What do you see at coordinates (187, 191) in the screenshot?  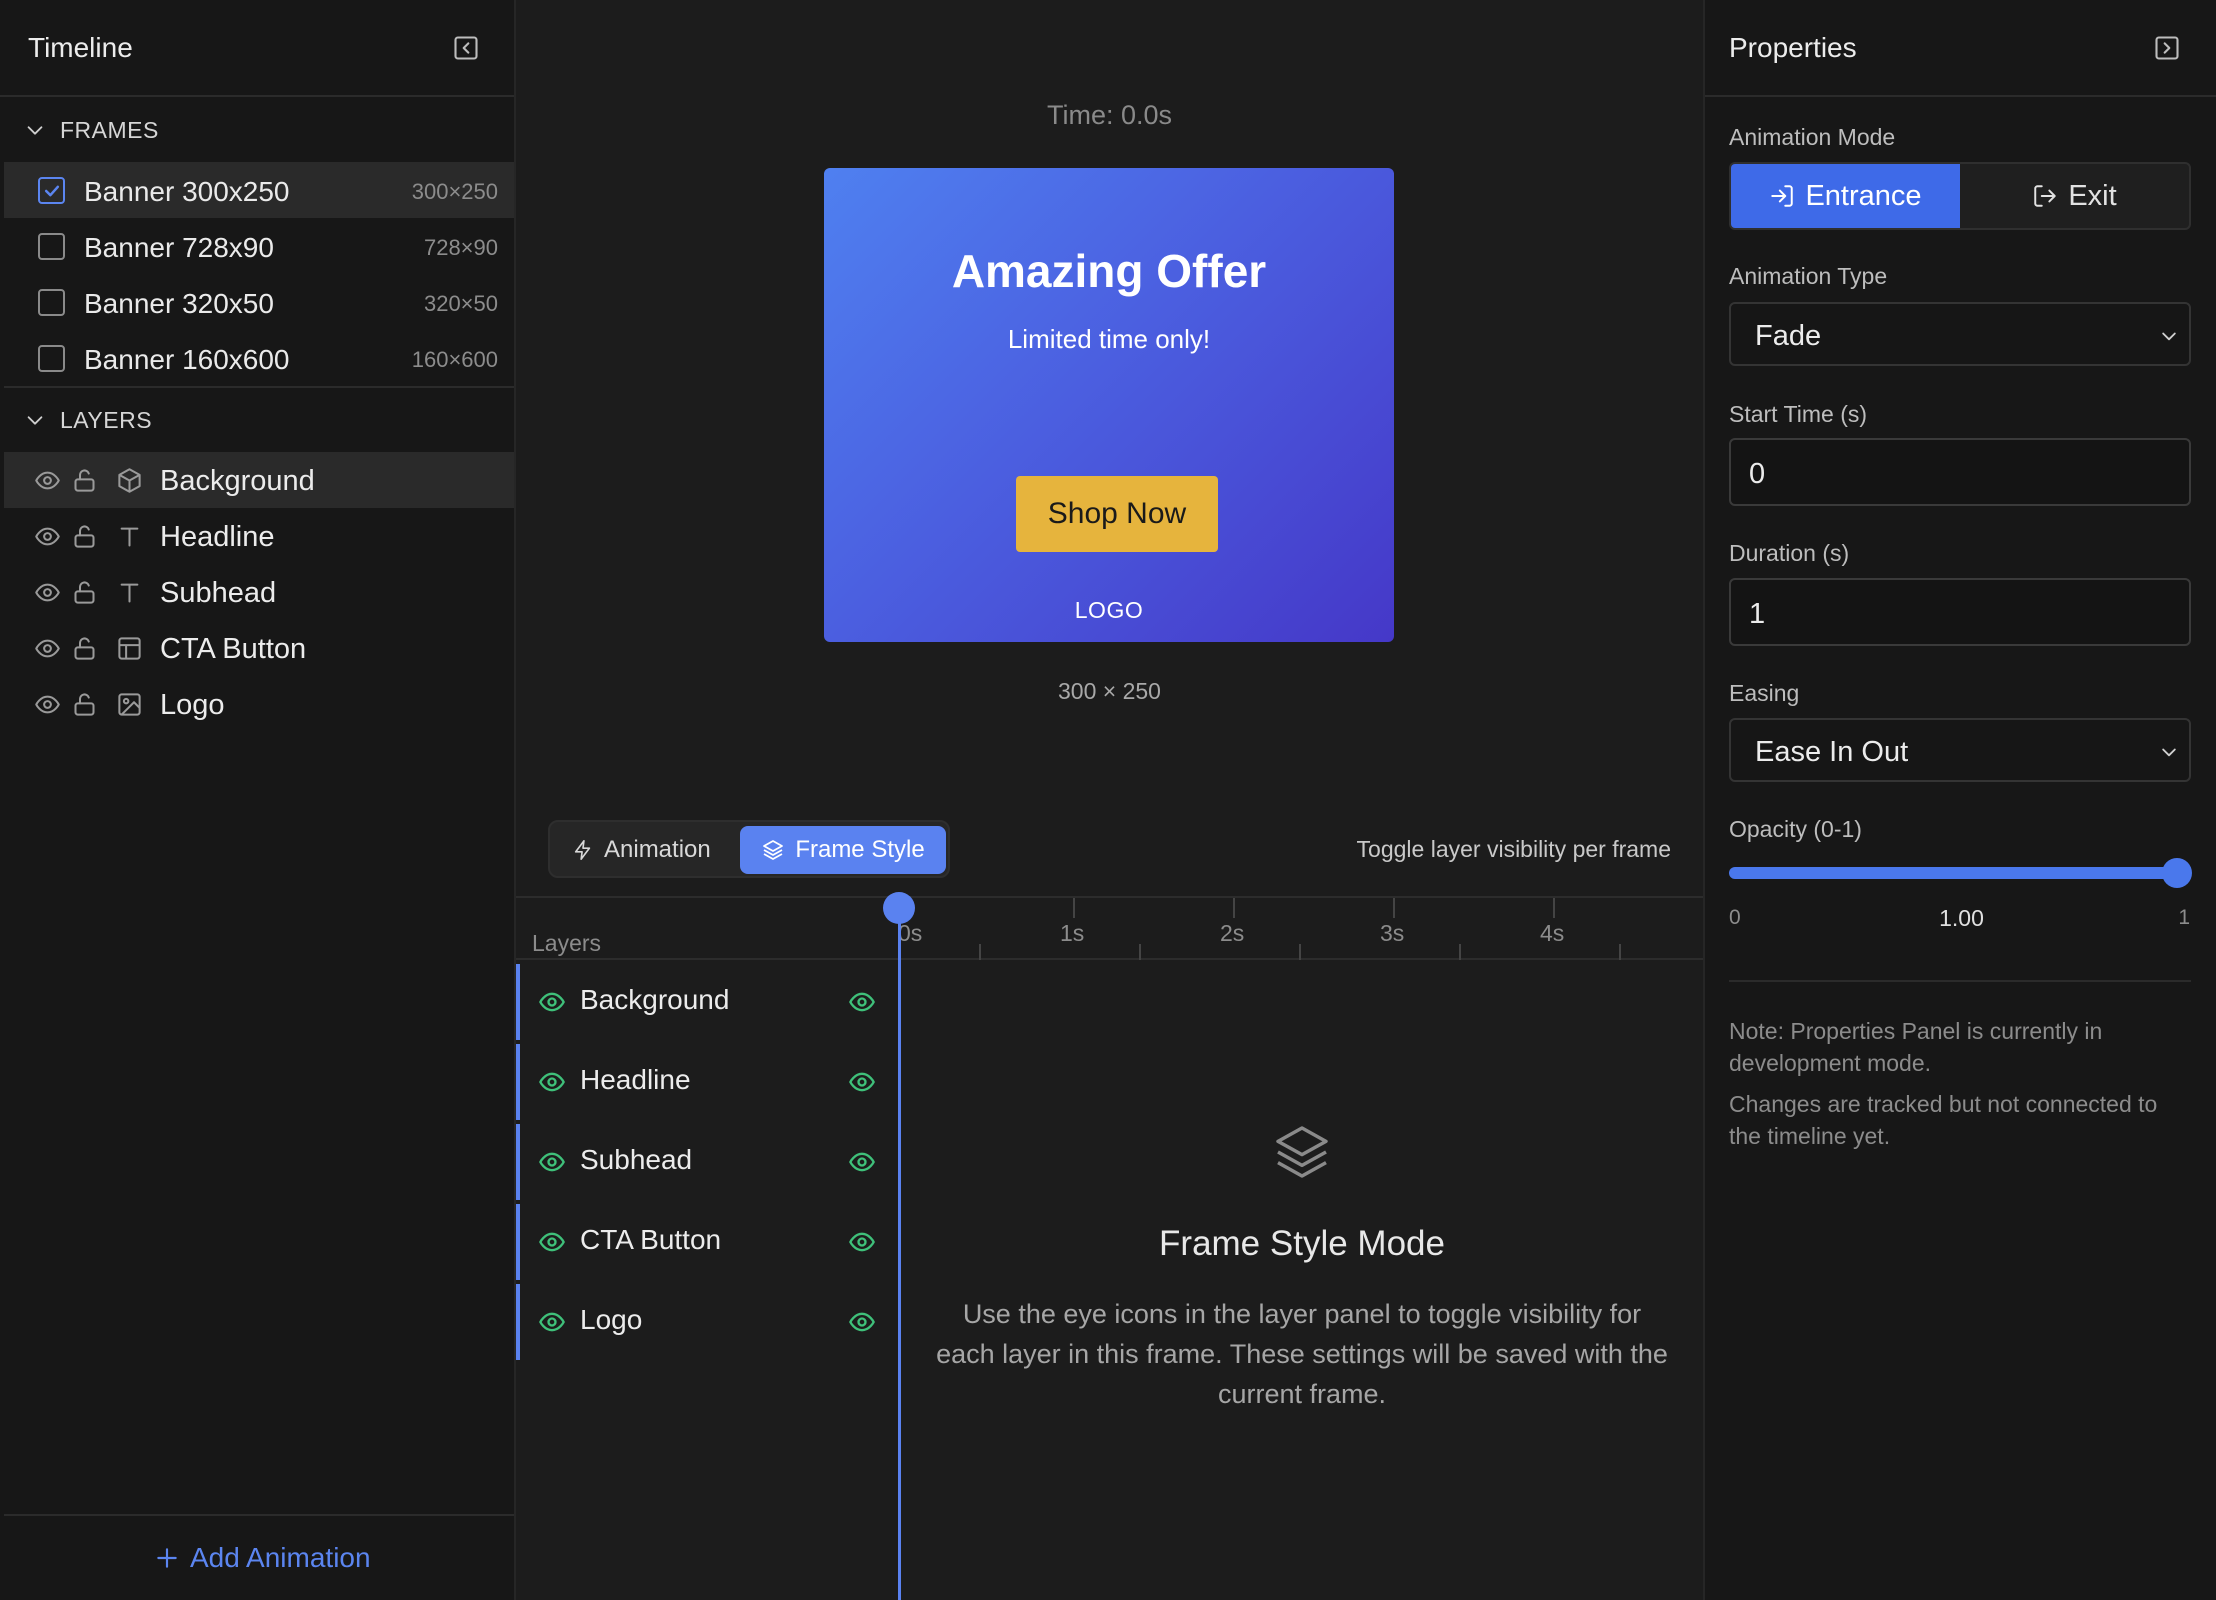 I see `frame-name: Banner 300x250` at bounding box center [187, 191].